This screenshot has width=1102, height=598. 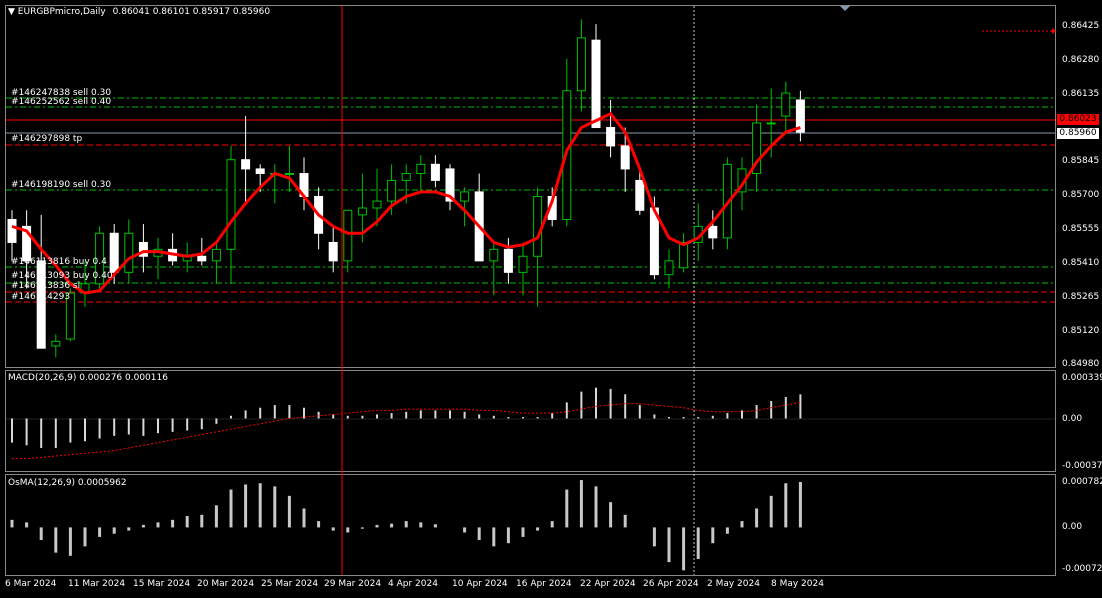 I want to click on order-label: #146252562 sell 0.40, so click(x=61, y=102).